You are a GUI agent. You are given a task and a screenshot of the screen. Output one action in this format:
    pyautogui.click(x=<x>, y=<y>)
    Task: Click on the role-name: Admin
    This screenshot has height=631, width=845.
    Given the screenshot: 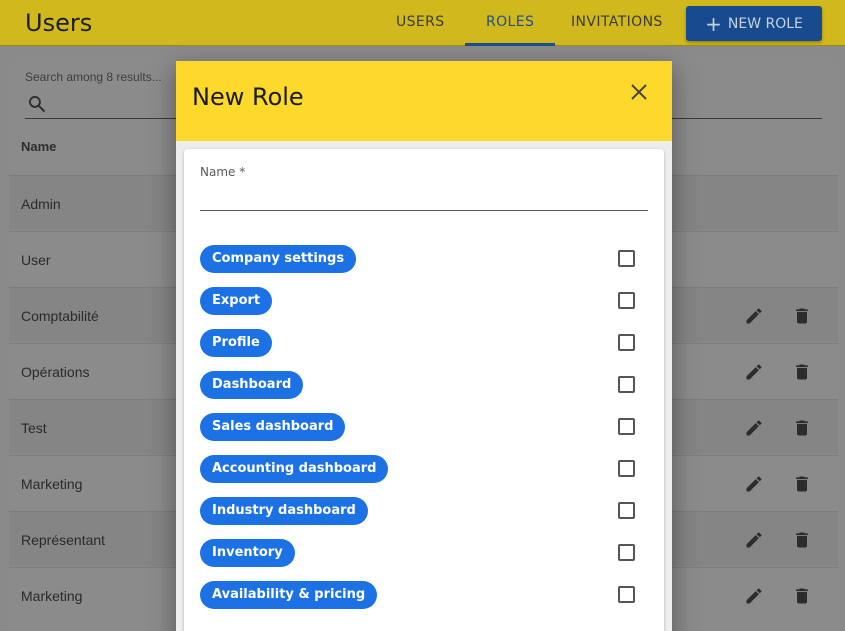 What is the action you would take?
    pyautogui.click(x=41, y=204)
    